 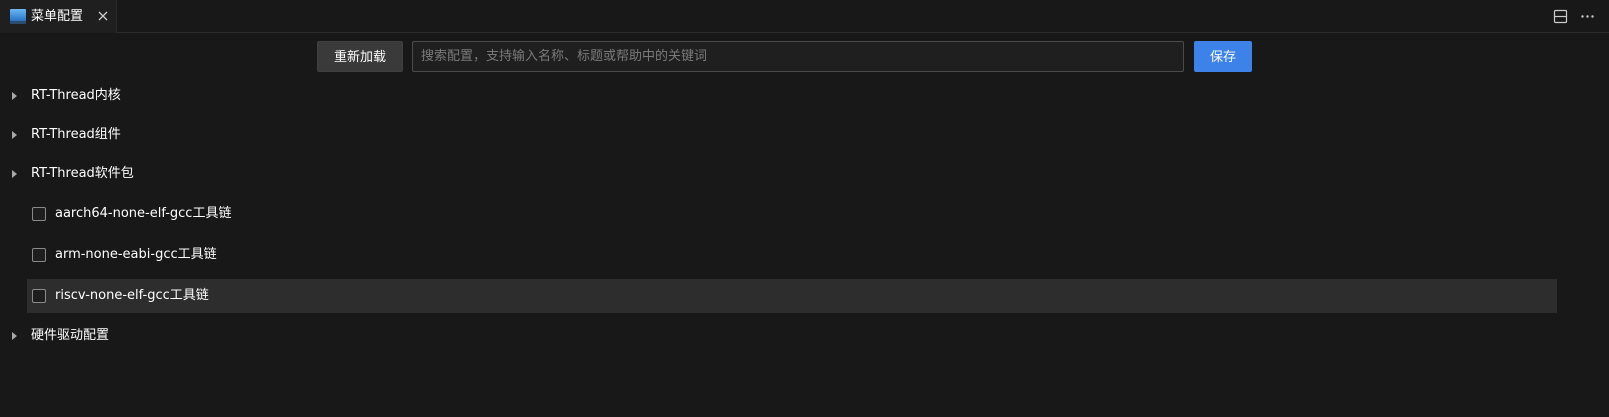 I want to click on image-icon, so click(x=18, y=16).